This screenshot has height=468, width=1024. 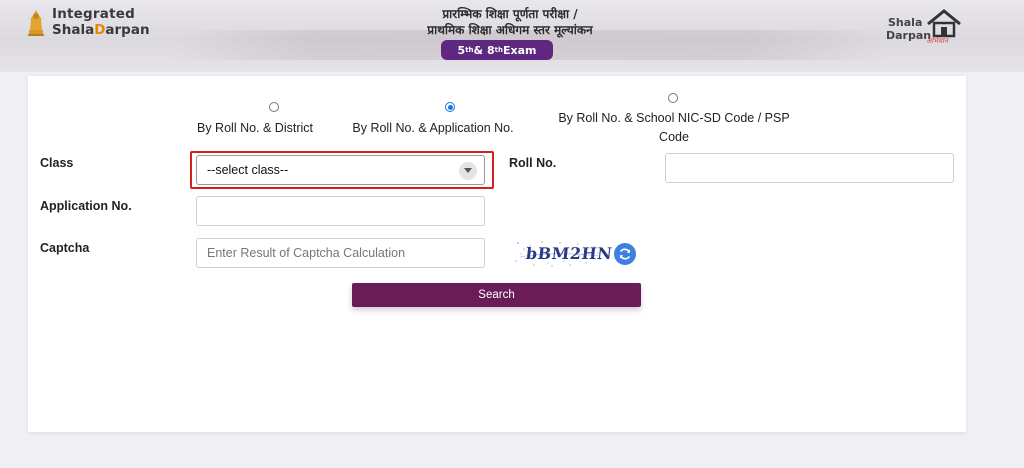 I want to click on application-no-field, so click(x=340, y=211).